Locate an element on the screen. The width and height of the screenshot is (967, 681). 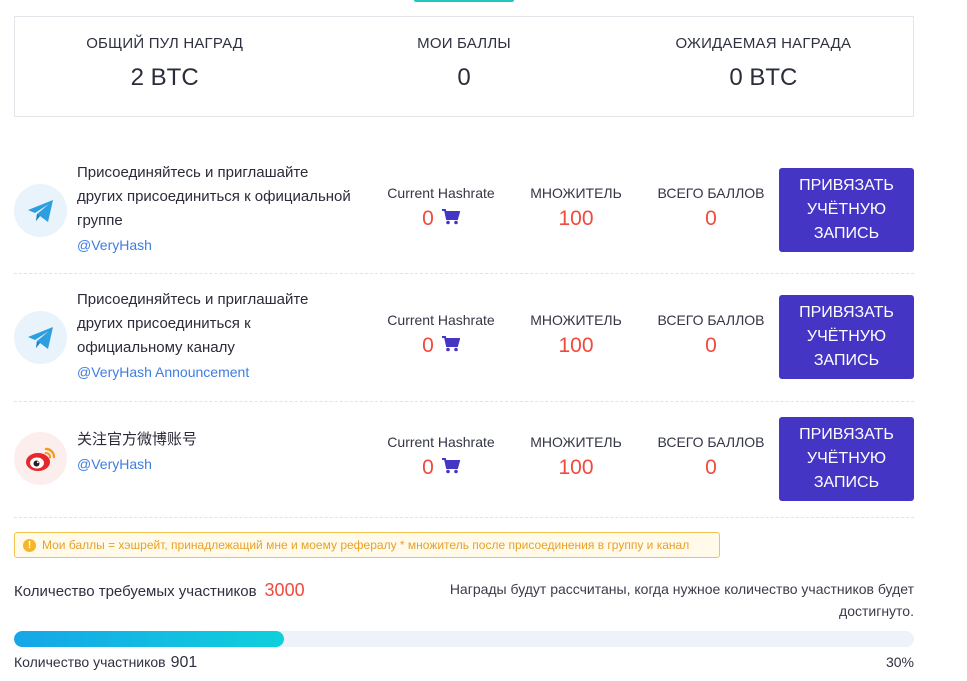
stat-value: 0 BTC is located at coordinates (763, 77).